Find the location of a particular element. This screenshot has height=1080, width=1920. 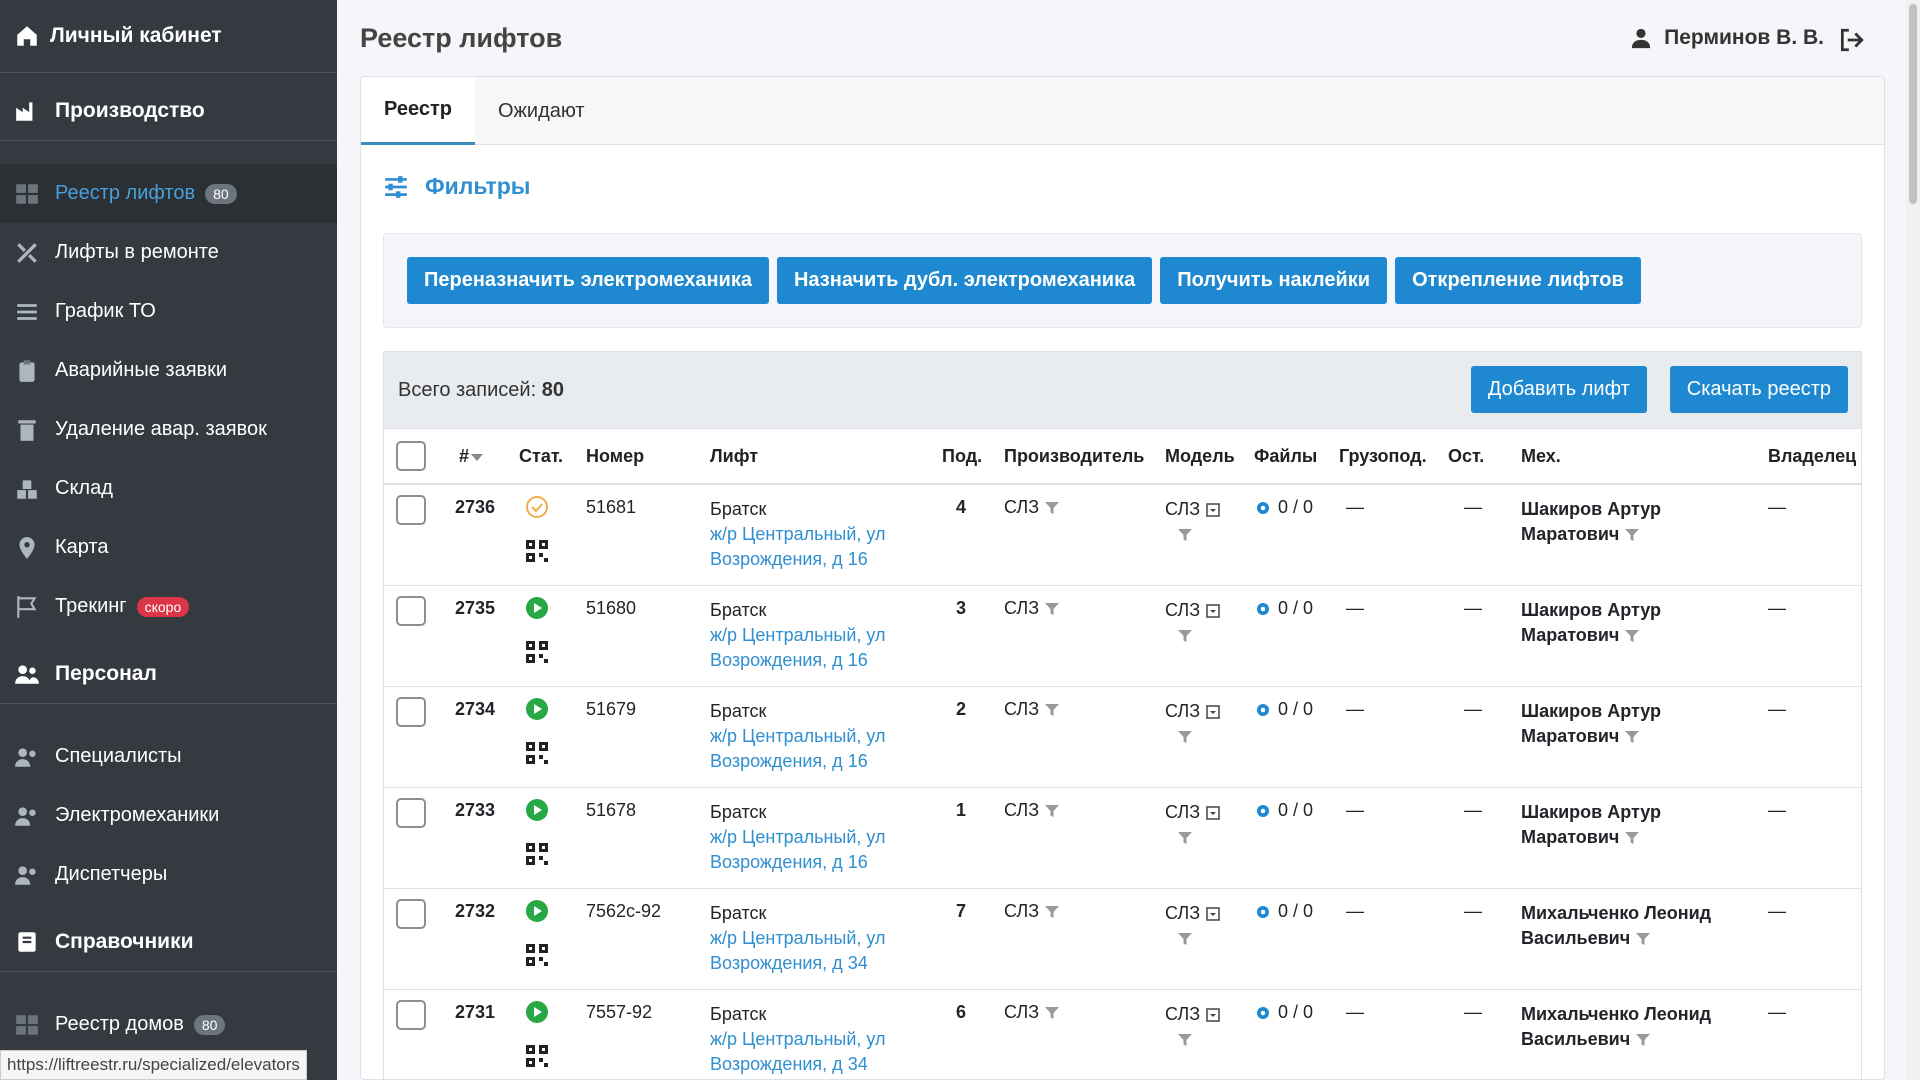

sidebar-item-warehouse: Склад is located at coordinates (168, 488).